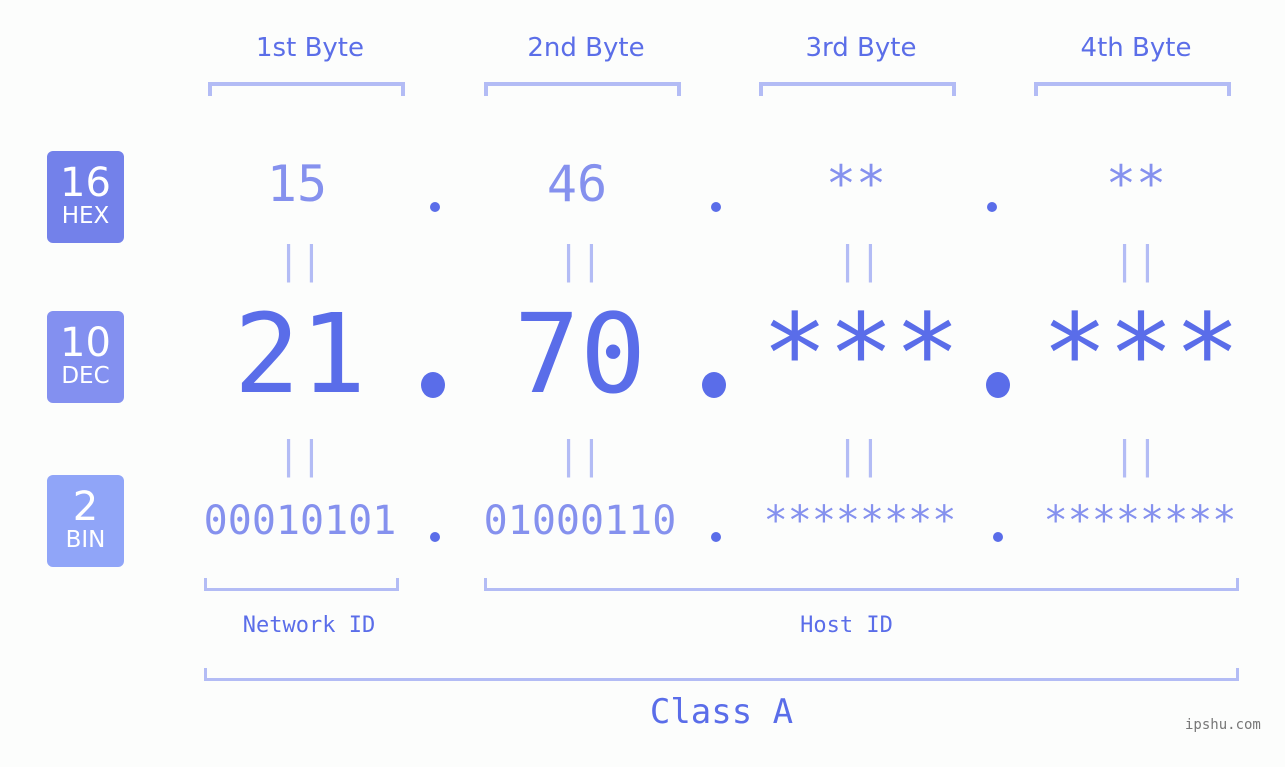 The image size is (1285, 767). What do you see at coordinates (580, 521) in the screenshot?
I see `bin-byte-2: 01000110` at bounding box center [580, 521].